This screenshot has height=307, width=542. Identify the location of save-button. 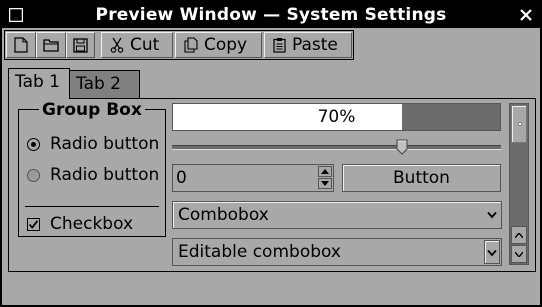
(80, 45).